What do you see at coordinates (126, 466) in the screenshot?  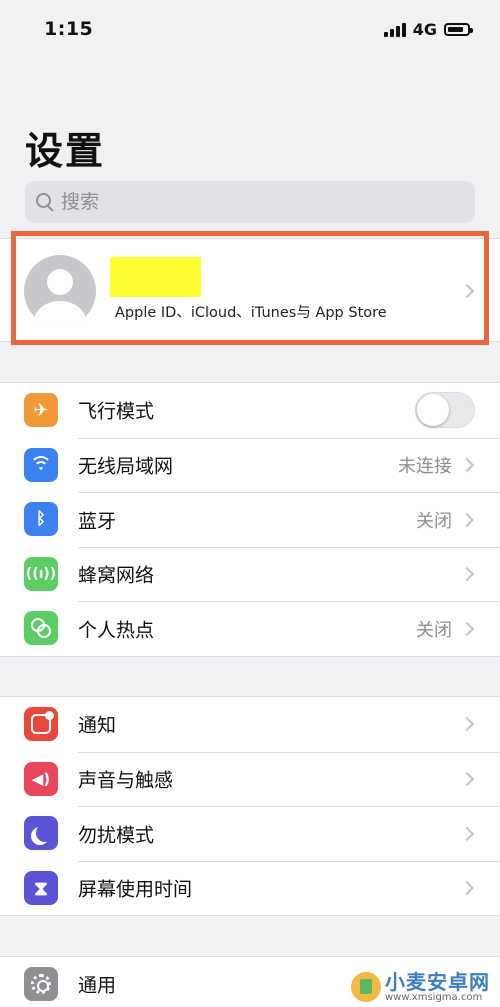 I see `row-label: 无线局域网` at bounding box center [126, 466].